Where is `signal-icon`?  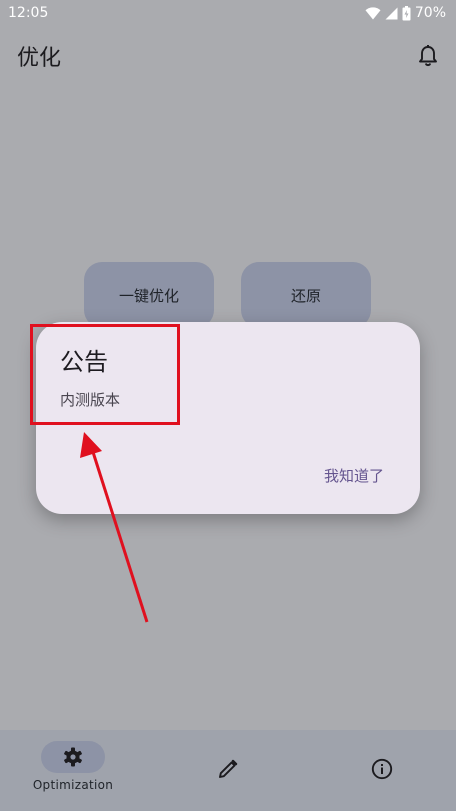 signal-icon is located at coordinates (391, 13).